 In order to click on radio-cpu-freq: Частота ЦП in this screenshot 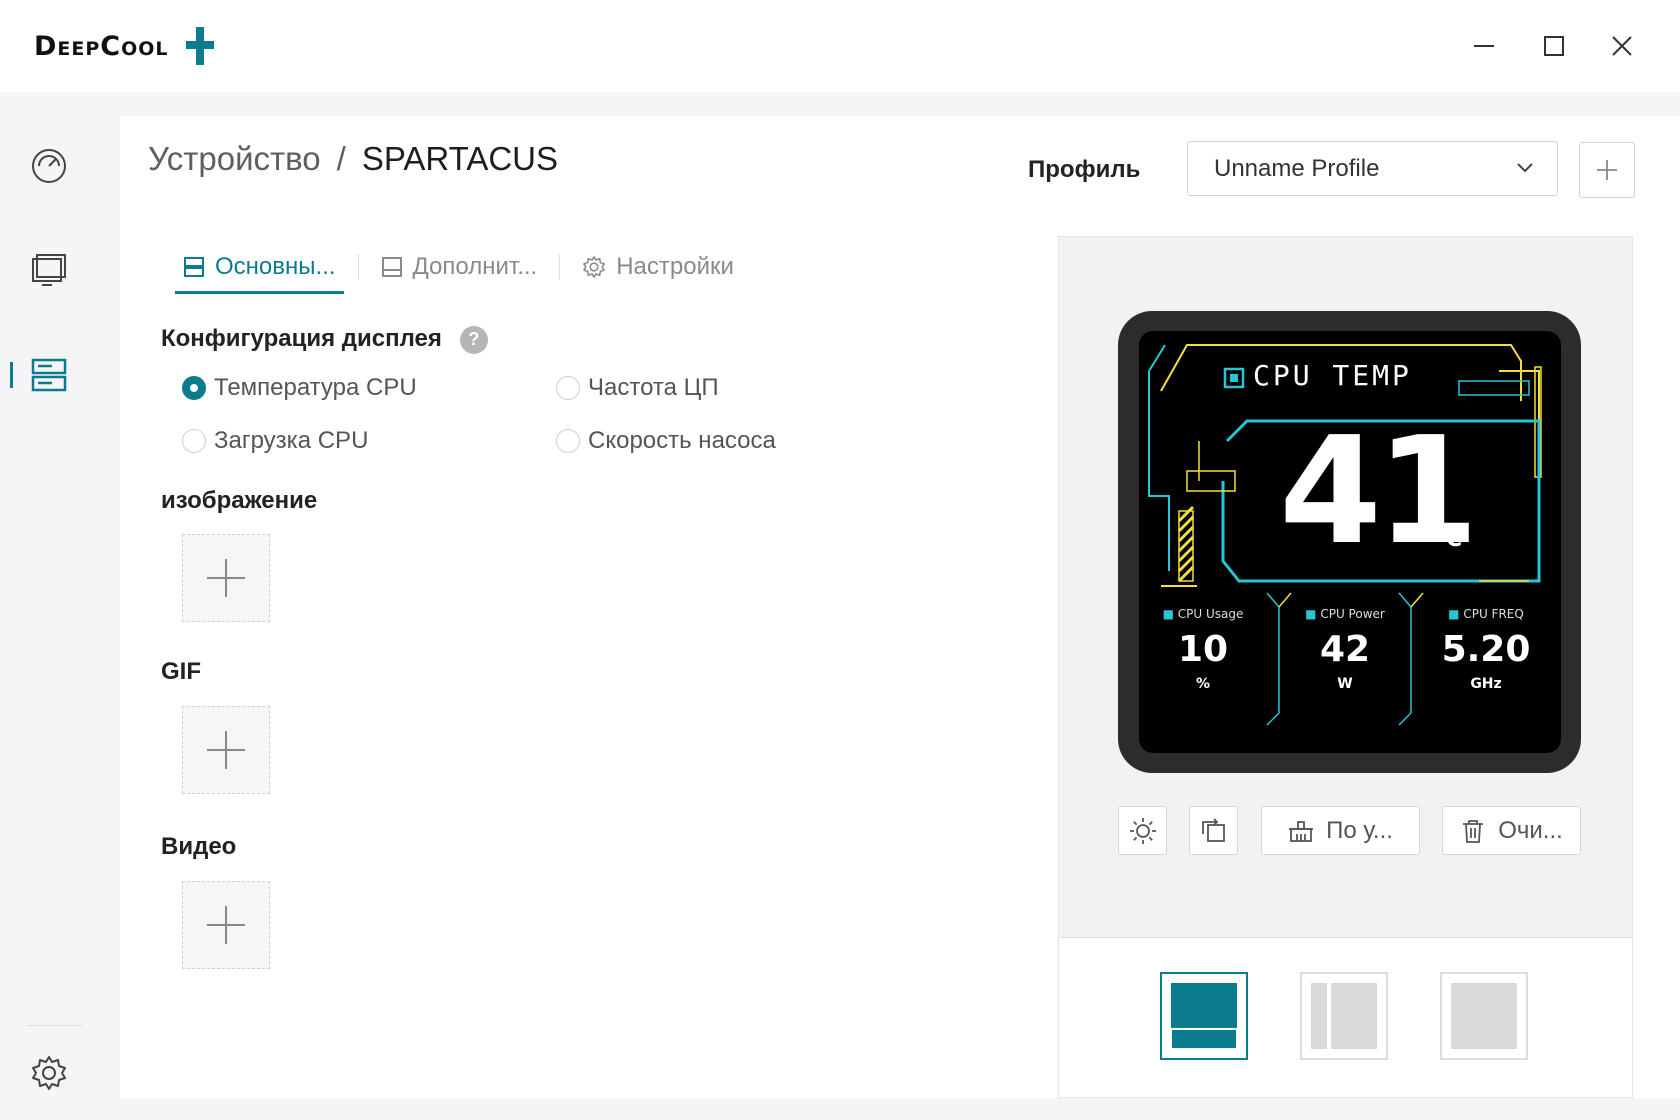, I will do `click(637, 388)`.